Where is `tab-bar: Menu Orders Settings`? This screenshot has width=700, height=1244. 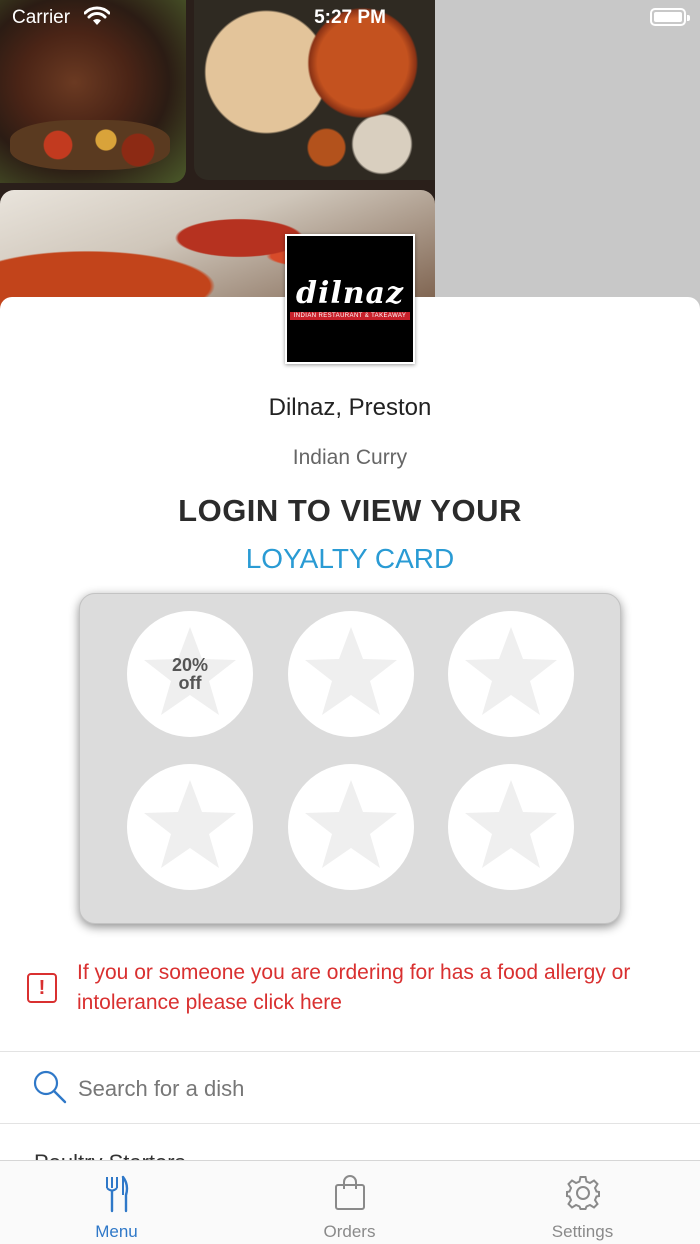 tab-bar: Menu Orders Settings is located at coordinates (350, 1202).